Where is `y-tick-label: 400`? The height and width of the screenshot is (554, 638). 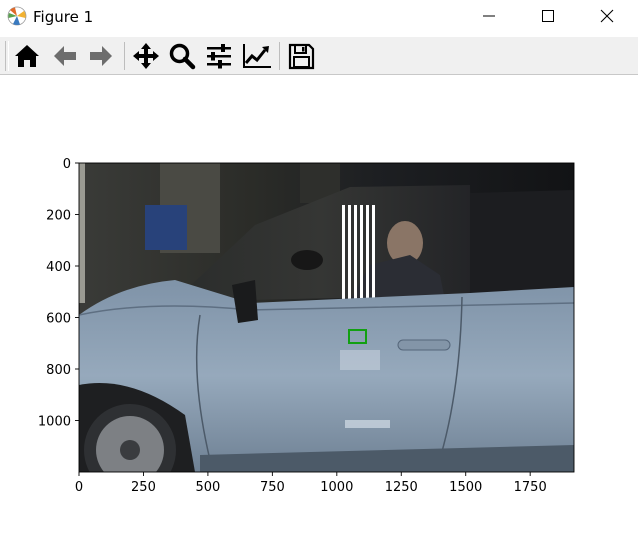
y-tick-label: 400 is located at coordinates (58, 267).